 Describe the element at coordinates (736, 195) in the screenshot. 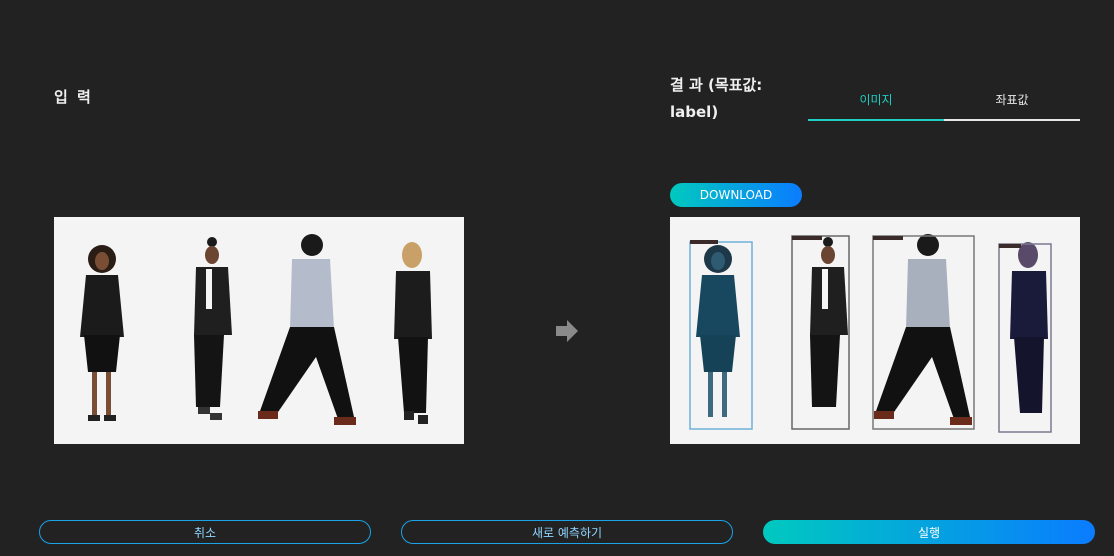

I see `download-button: DOWNLOAD` at that location.